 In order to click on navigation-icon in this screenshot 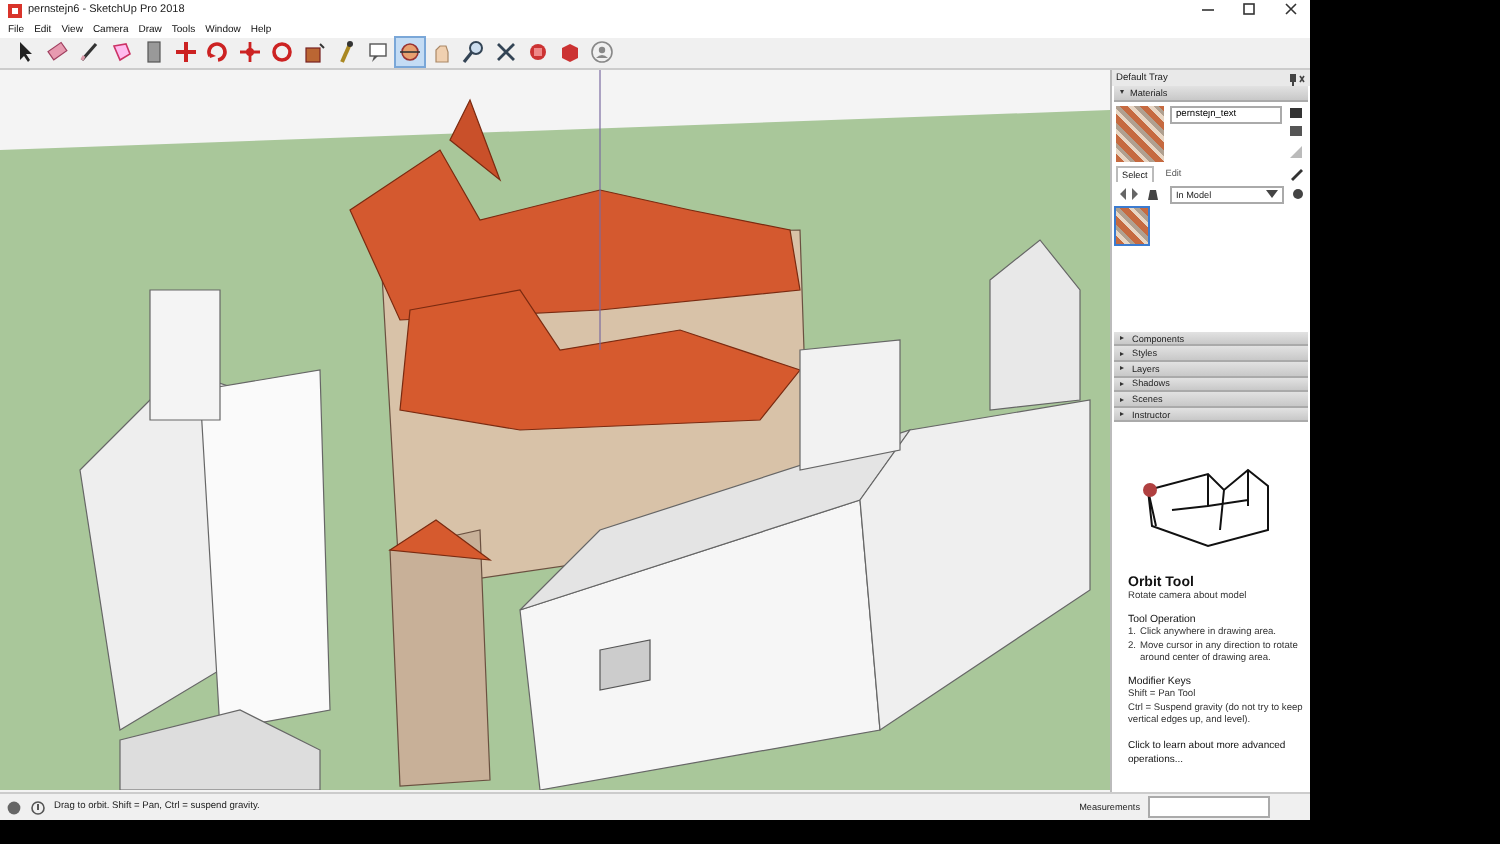, I will do `click(1140, 194)`.